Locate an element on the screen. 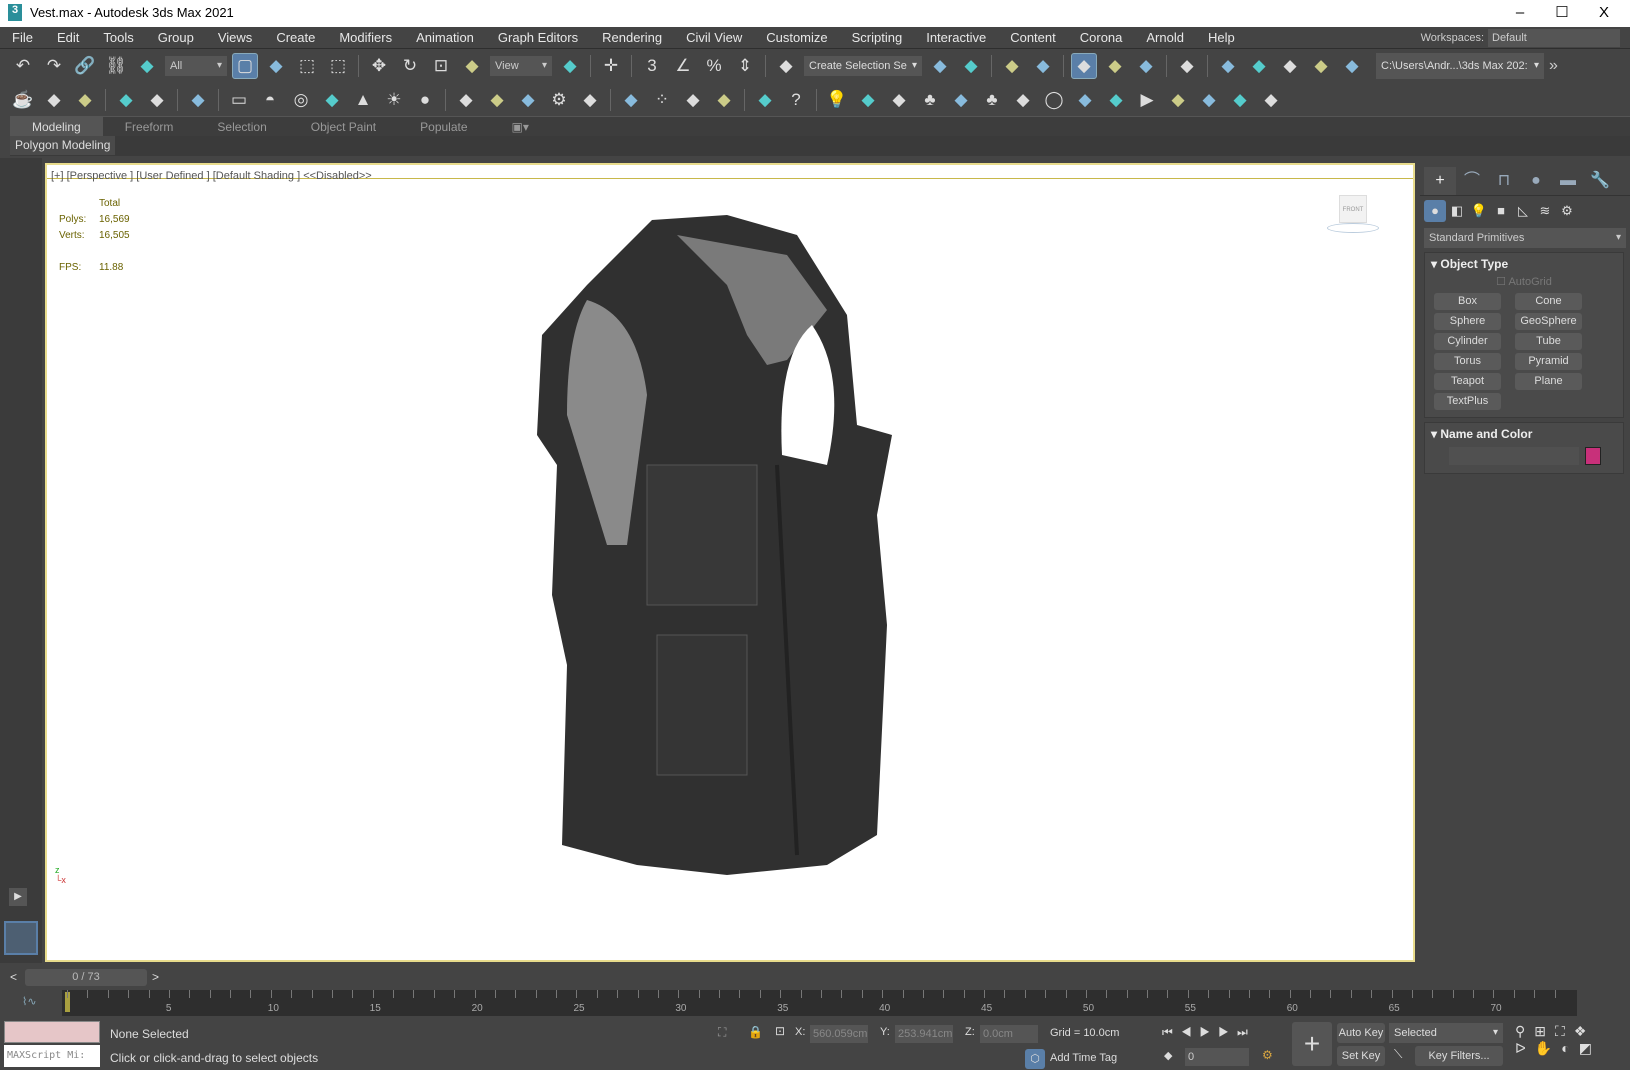  render-frame-icon: ◆ is located at coordinates (1228, 66).